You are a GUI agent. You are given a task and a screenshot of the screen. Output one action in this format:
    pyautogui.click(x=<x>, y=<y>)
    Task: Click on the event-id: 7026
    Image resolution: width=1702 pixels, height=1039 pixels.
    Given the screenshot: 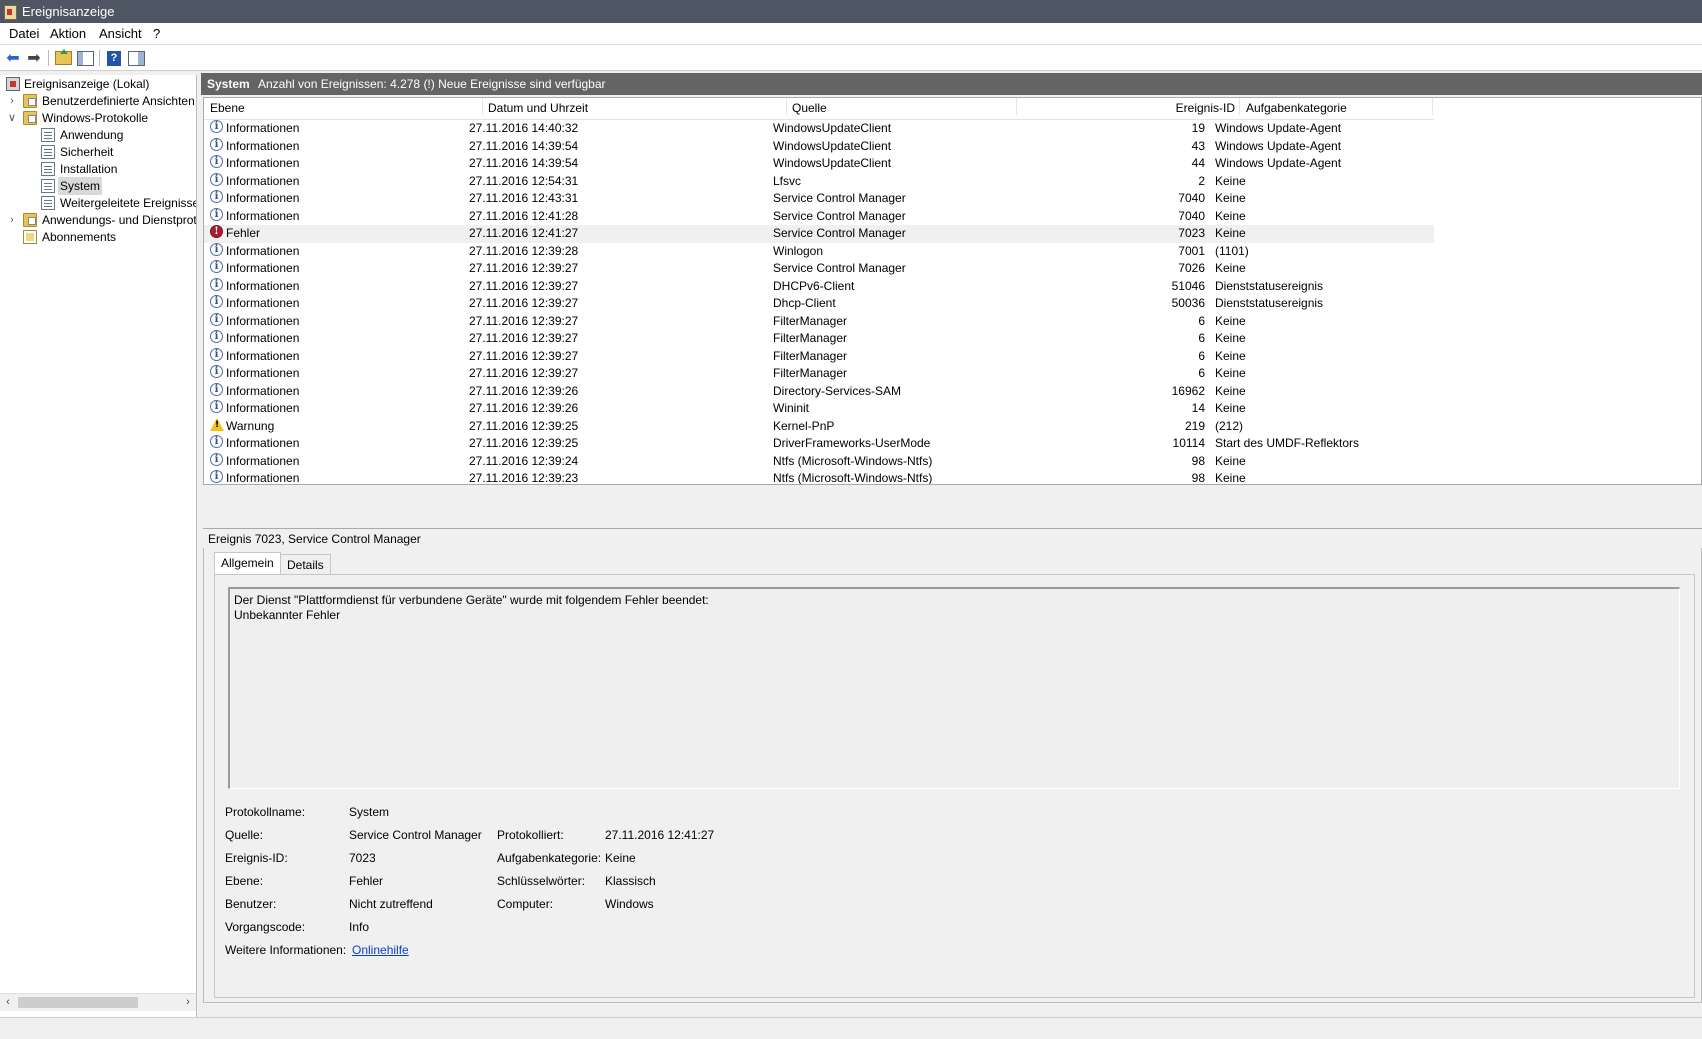 What is the action you would take?
    pyautogui.click(x=1191, y=268)
    